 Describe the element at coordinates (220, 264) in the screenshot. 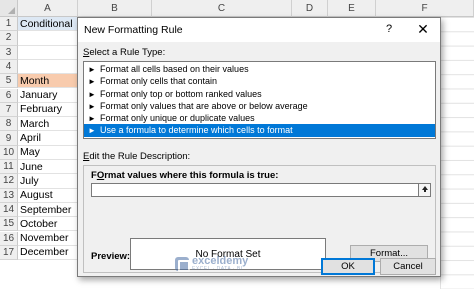

I see `watermark-text: exceldemy EXCEL · DATA · BI` at that location.